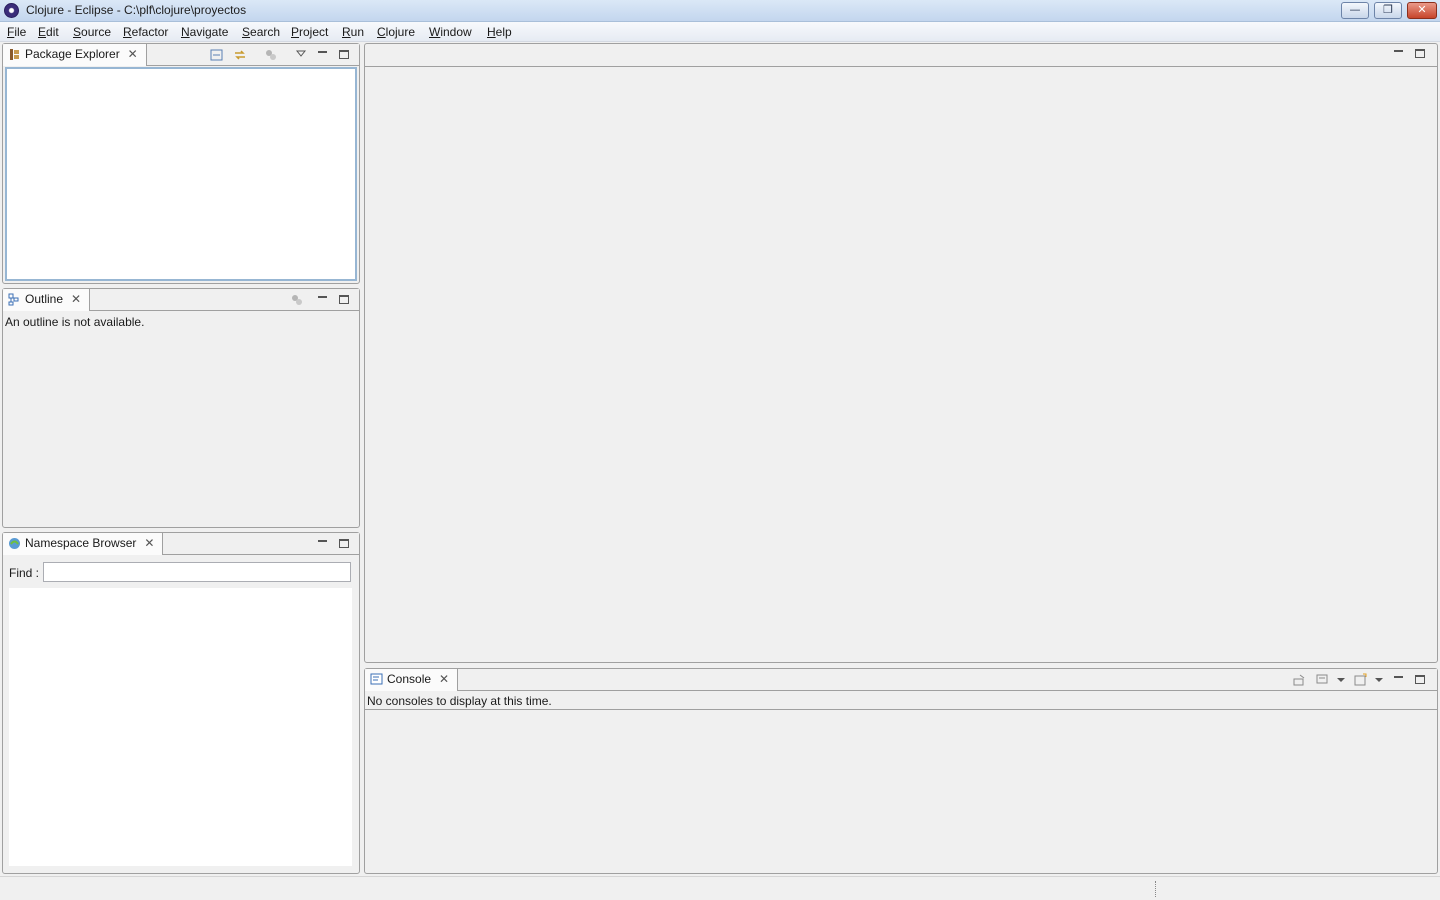  I want to click on tab-outline: Outline ✕, so click(47, 300).